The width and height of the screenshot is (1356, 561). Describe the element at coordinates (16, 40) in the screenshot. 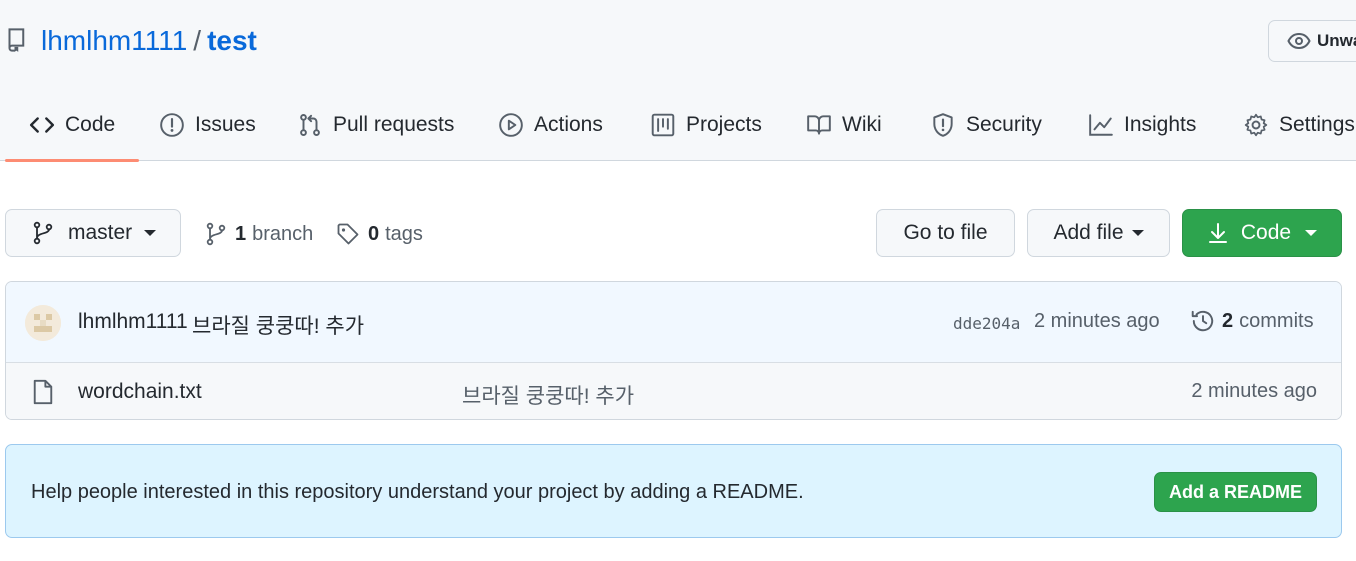

I see `repo-icon` at that location.